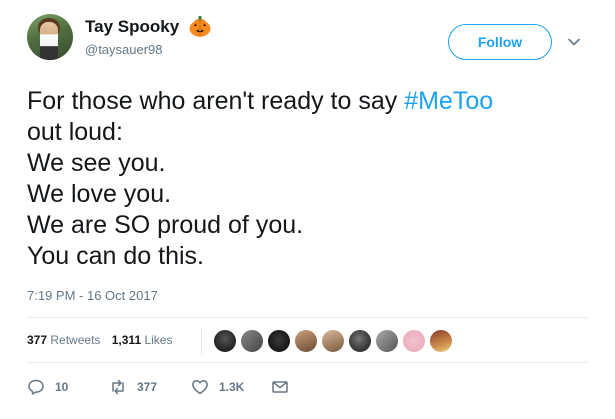 This screenshot has height=419, width=615. Describe the element at coordinates (147, 387) in the screenshot. I see `retweet-count: 377` at that location.